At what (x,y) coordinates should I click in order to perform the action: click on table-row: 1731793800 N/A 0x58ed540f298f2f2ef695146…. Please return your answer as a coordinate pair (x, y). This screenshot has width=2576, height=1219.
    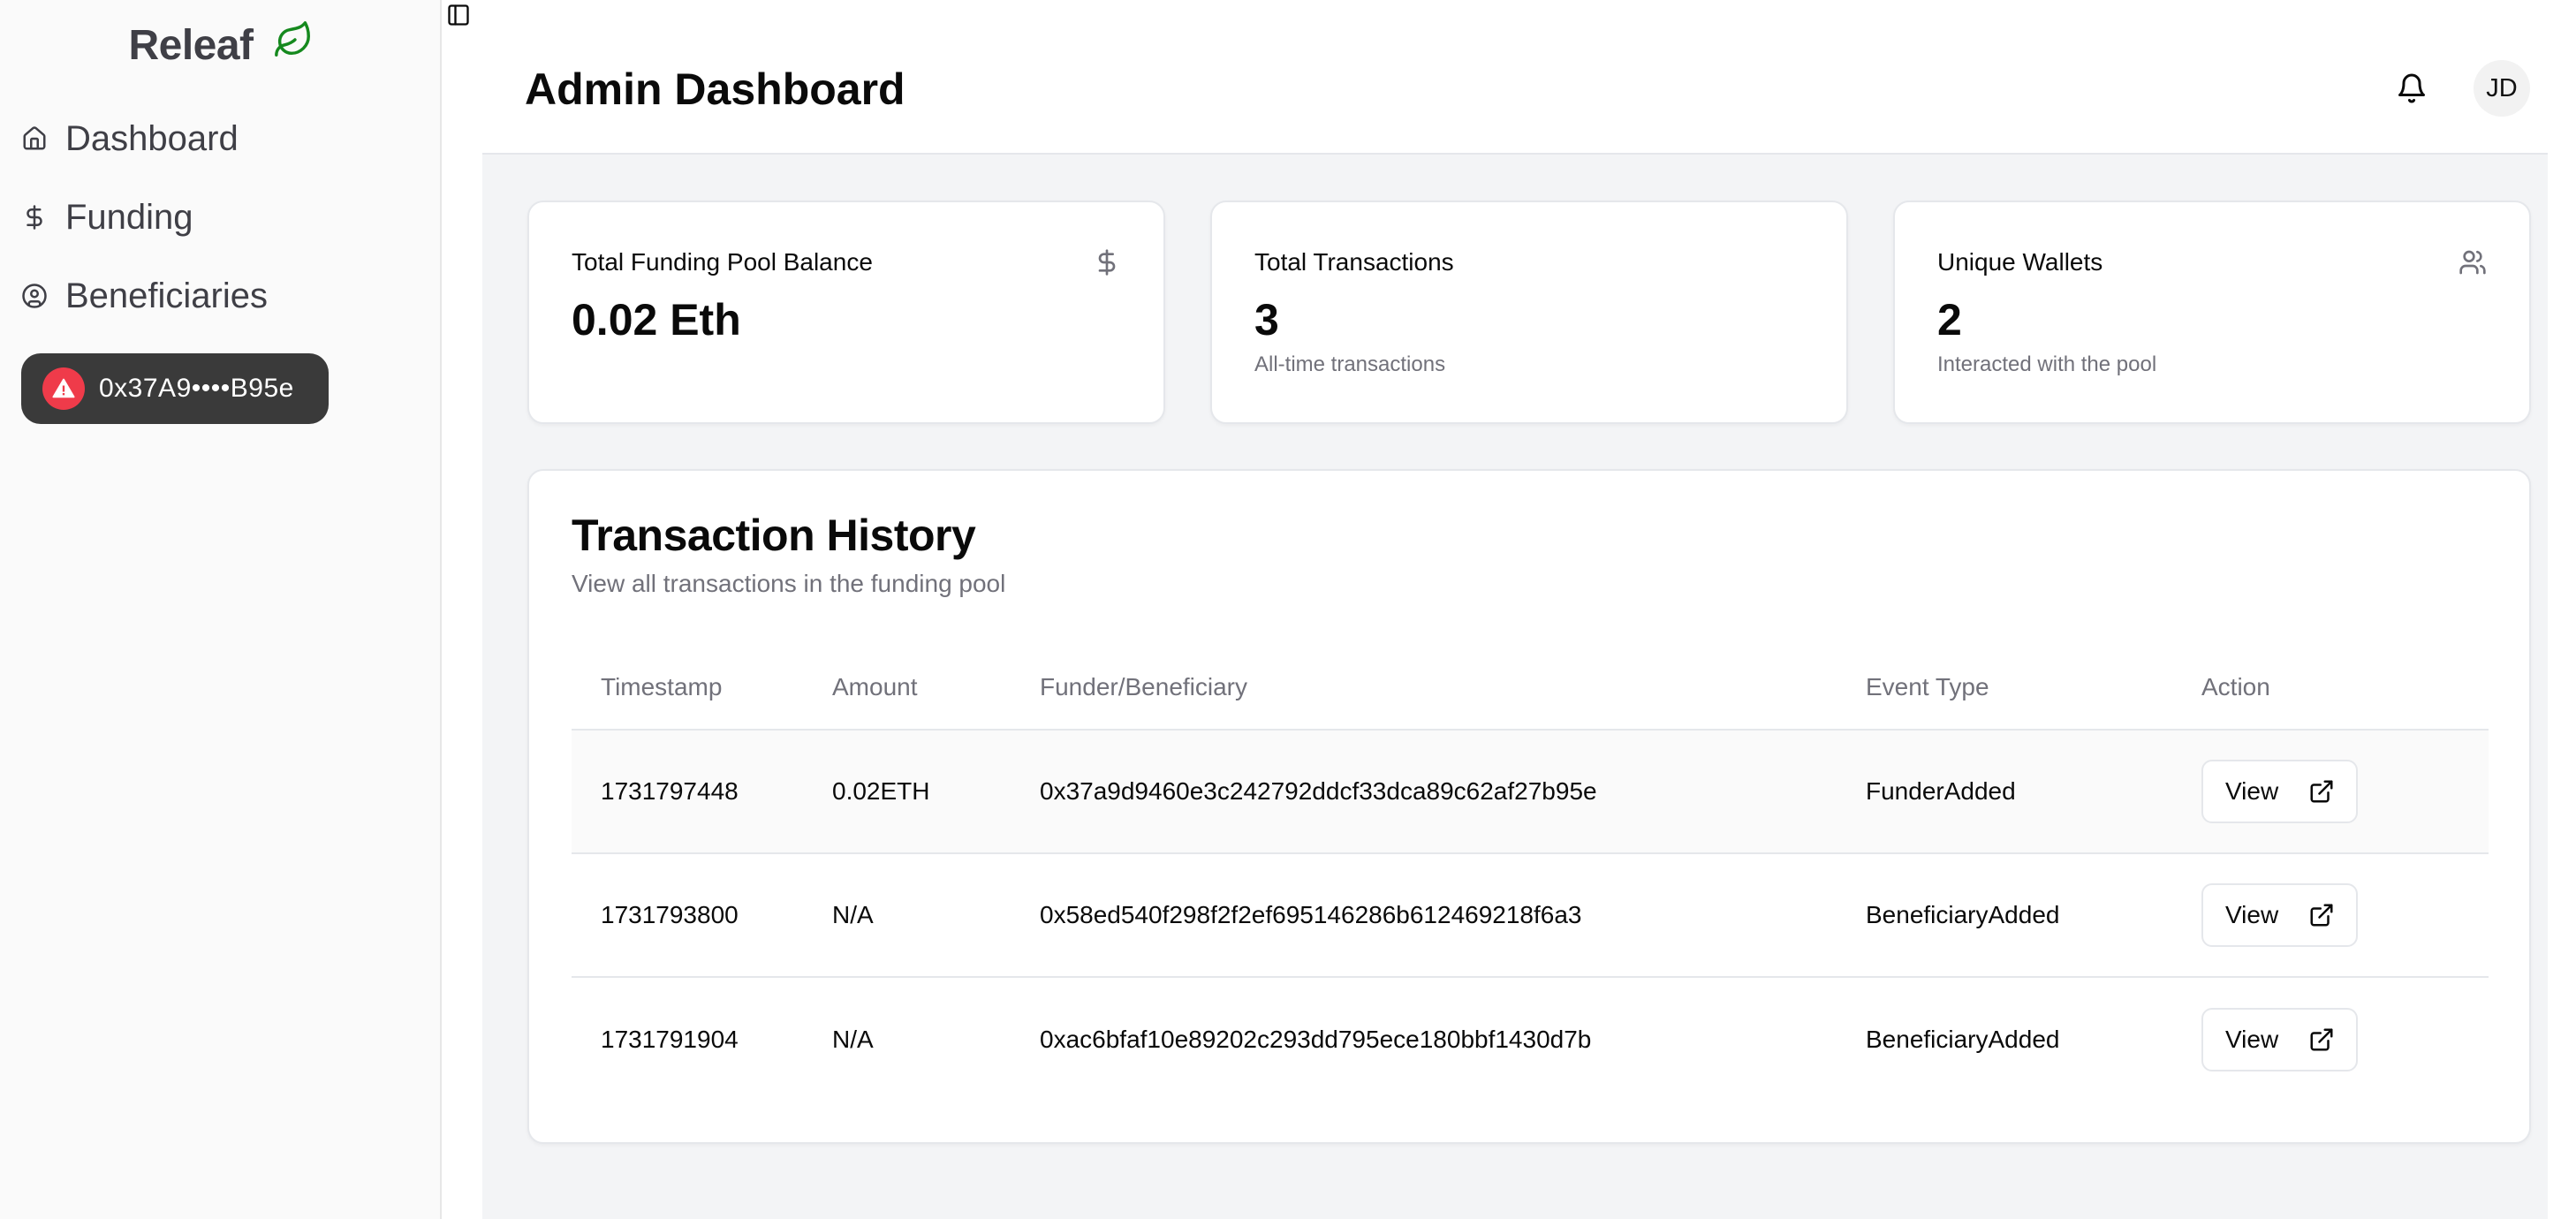
    Looking at the image, I should click on (1530, 916).